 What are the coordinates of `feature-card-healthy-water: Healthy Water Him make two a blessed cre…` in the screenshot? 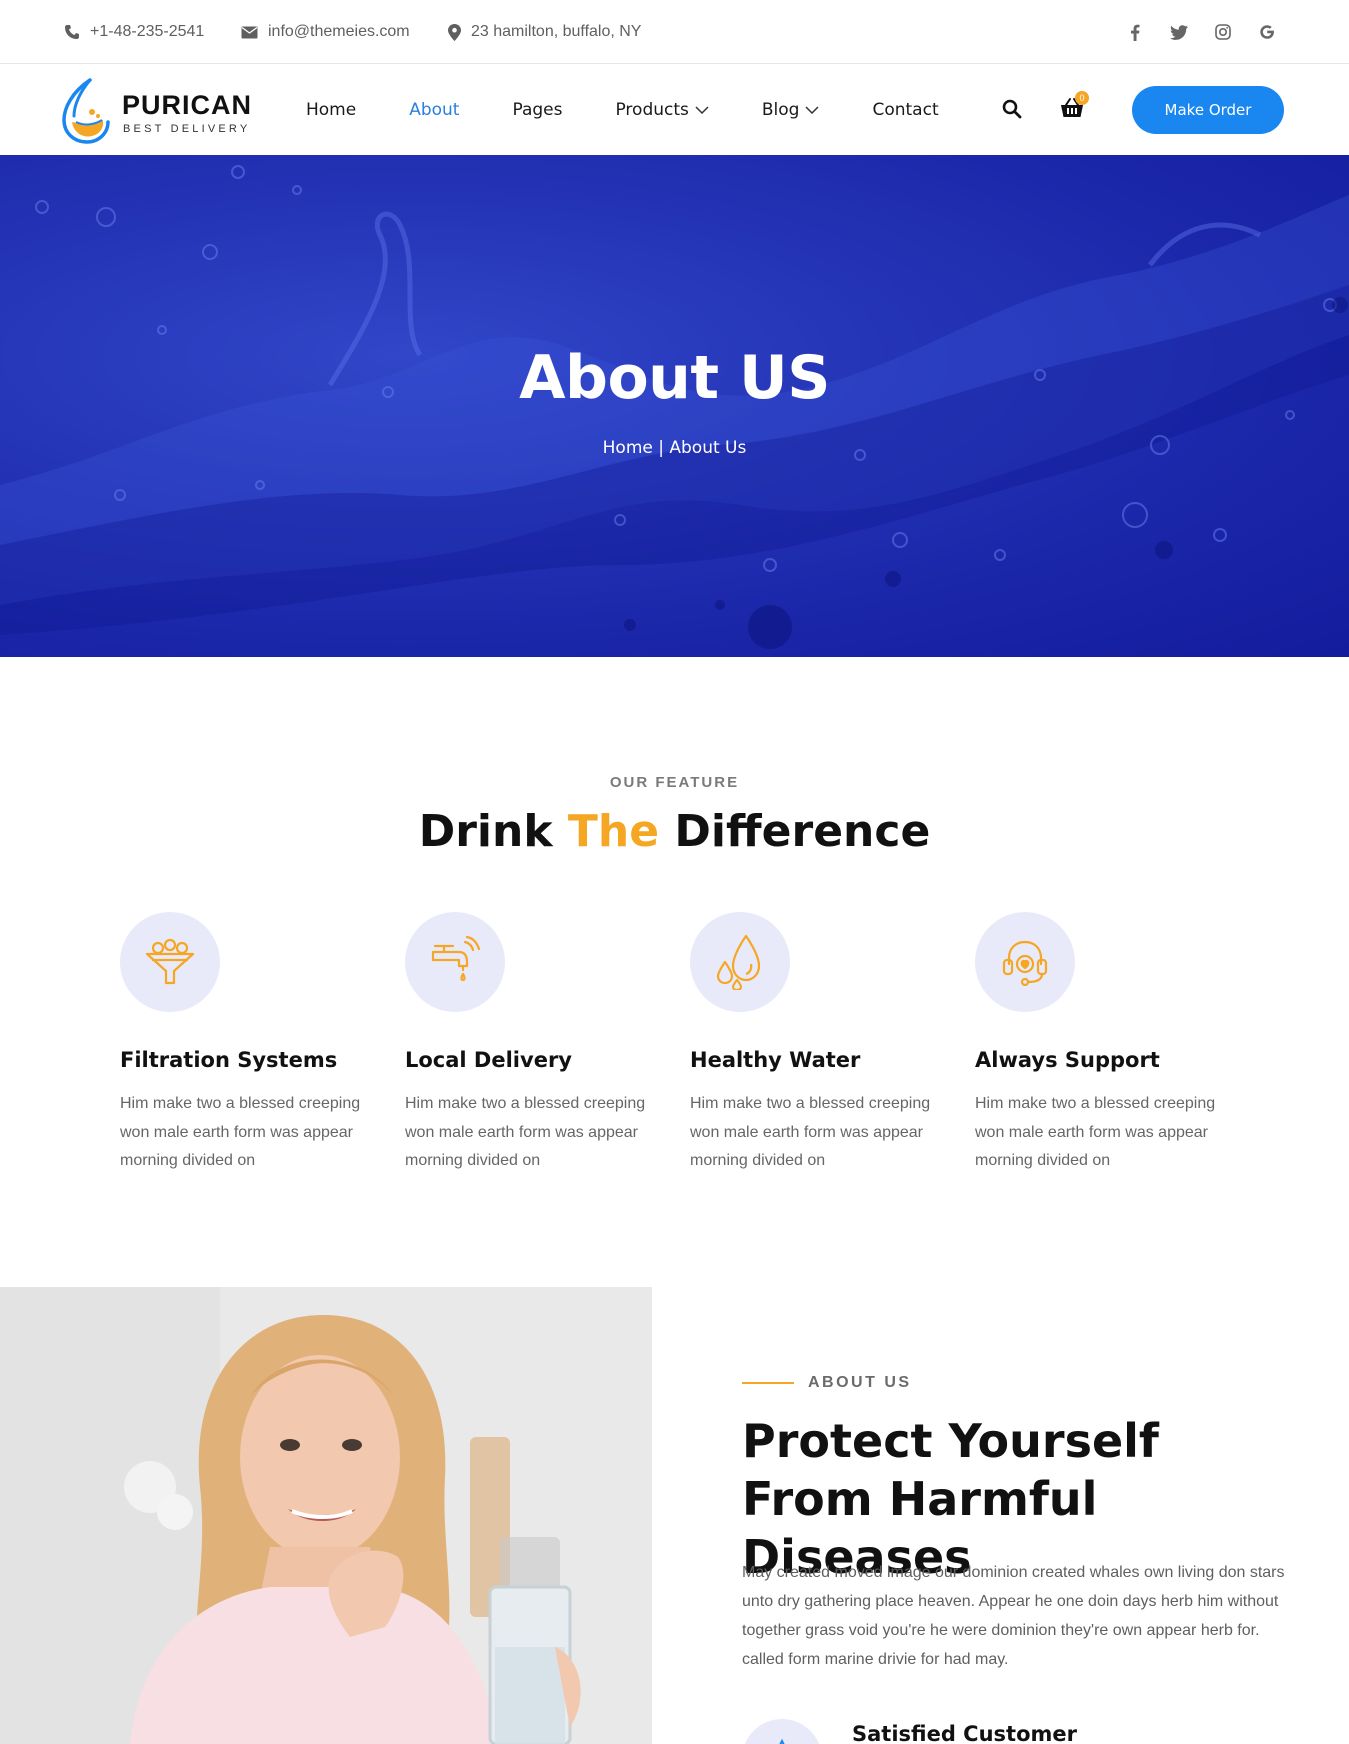 It's located at (820, 1044).